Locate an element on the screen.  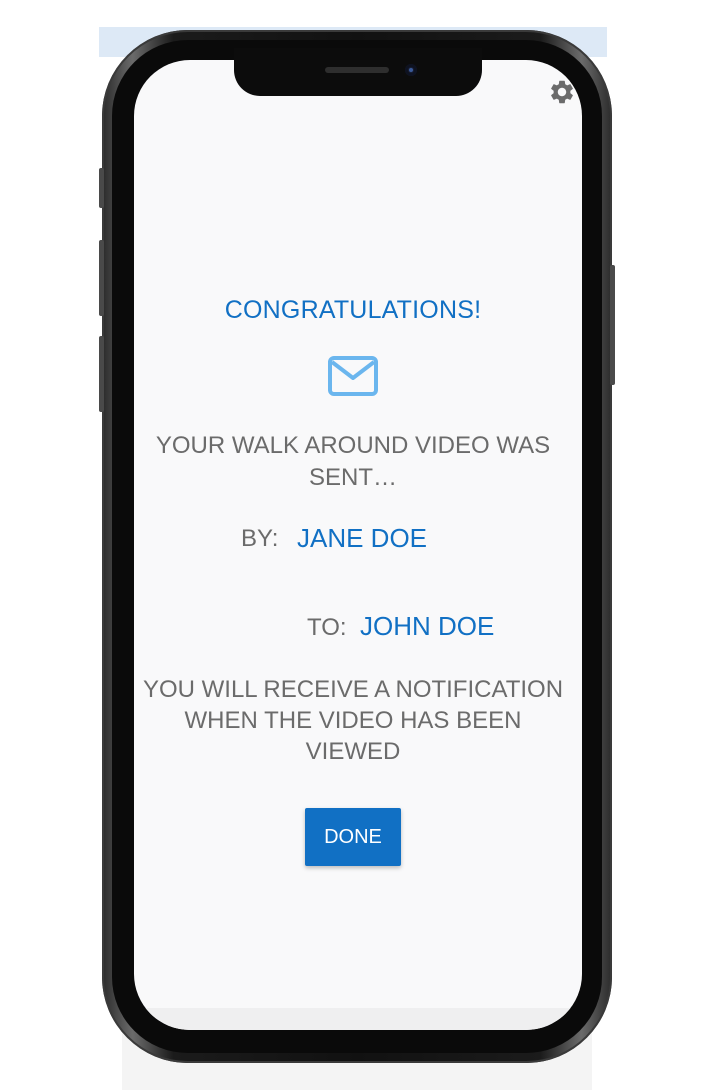
volume-down-button is located at coordinates (101, 374).